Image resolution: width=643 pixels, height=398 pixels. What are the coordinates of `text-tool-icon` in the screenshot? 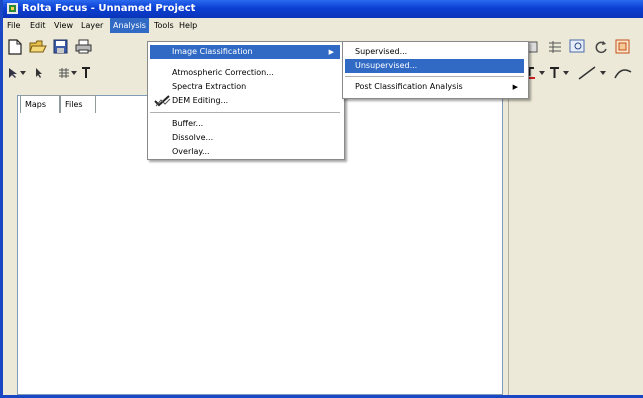 It's located at (86, 72).